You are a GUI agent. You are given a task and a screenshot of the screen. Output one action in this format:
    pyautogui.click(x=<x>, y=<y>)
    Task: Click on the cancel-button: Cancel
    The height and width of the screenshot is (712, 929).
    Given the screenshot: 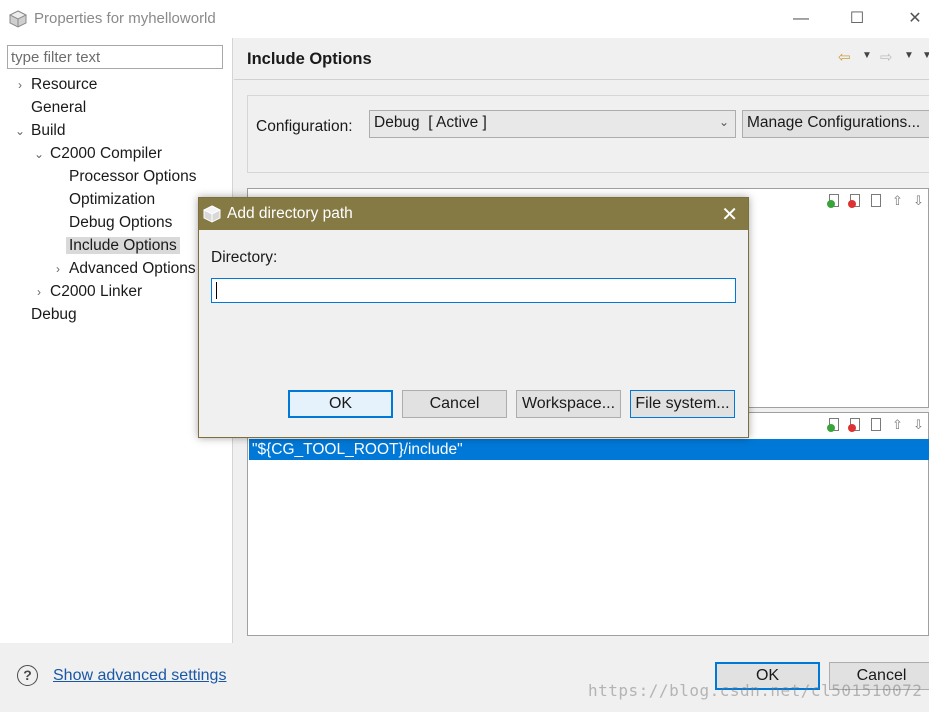 What is the action you would take?
    pyautogui.click(x=454, y=404)
    